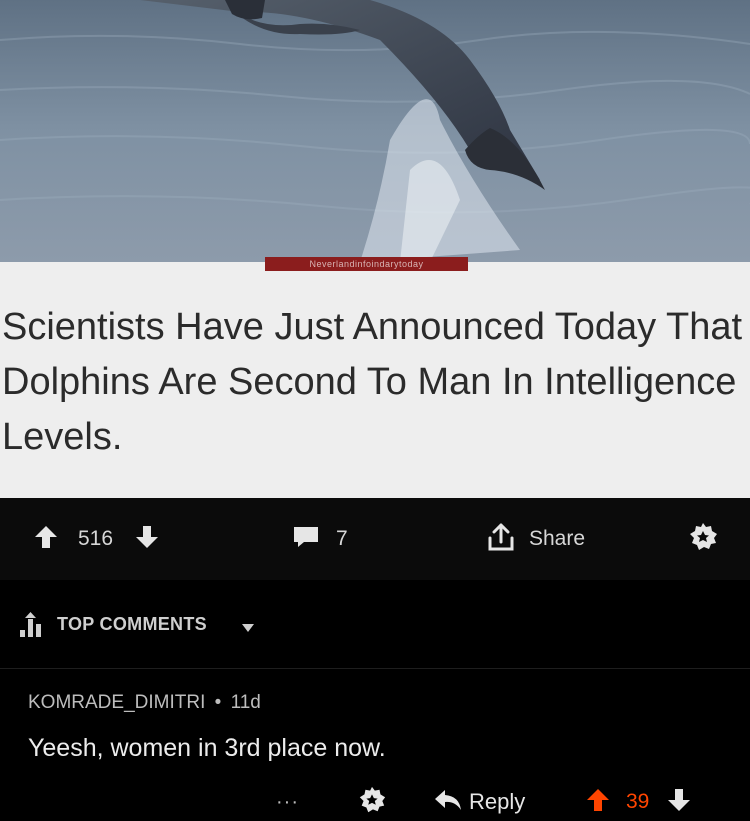 This screenshot has width=750, height=821. I want to click on comment-body: Yeesh, women in 3rd place now., so click(207, 748).